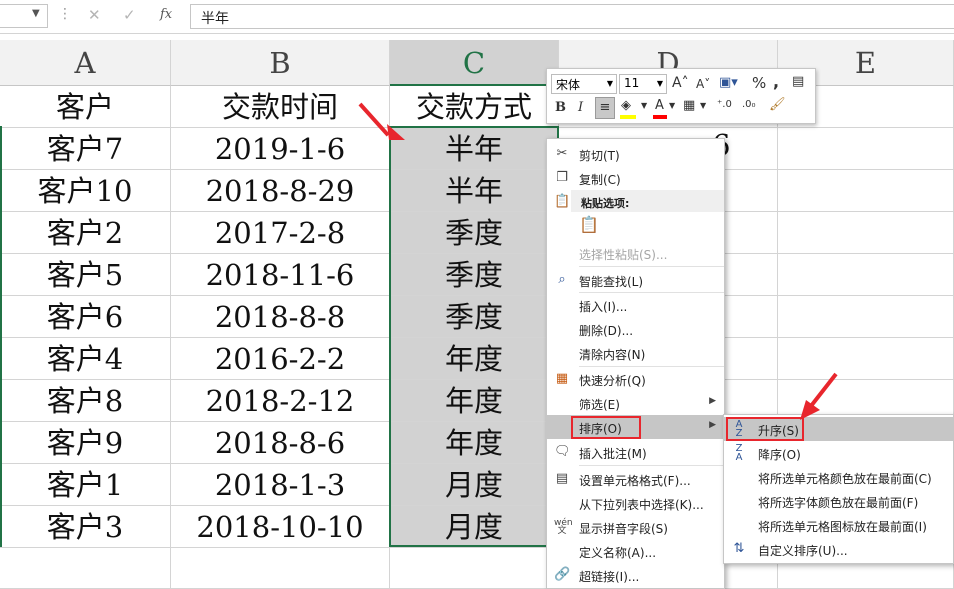 The height and width of the screenshot is (589, 954). What do you see at coordinates (560, 107) in the screenshot?
I see `bold-button: B` at bounding box center [560, 107].